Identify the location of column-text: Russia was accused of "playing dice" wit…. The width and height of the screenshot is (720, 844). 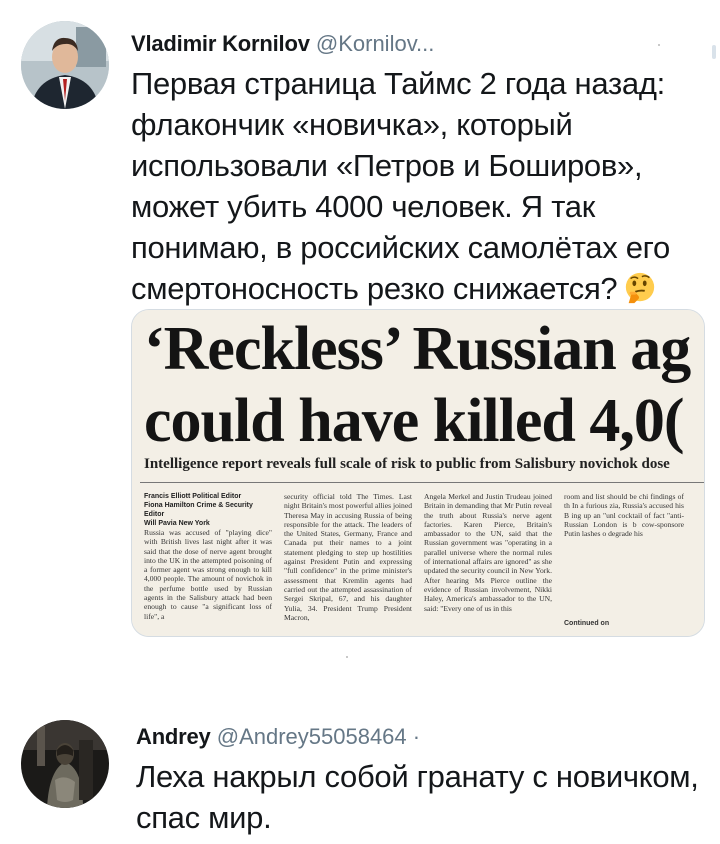
(208, 574).